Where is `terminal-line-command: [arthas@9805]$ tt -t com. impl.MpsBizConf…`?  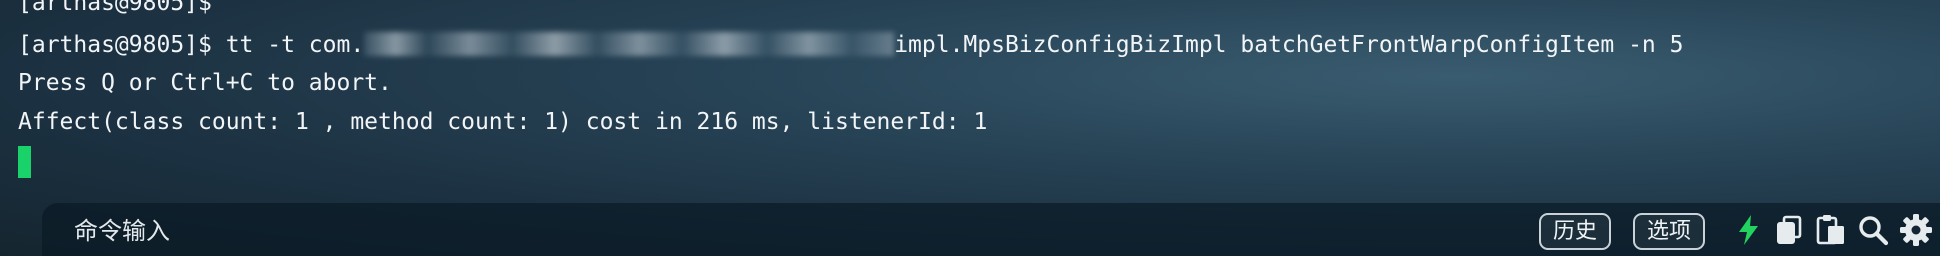
terminal-line-command: [arthas@9805]$ tt -t com. impl.MpsBizConf… is located at coordinates (850, 45).